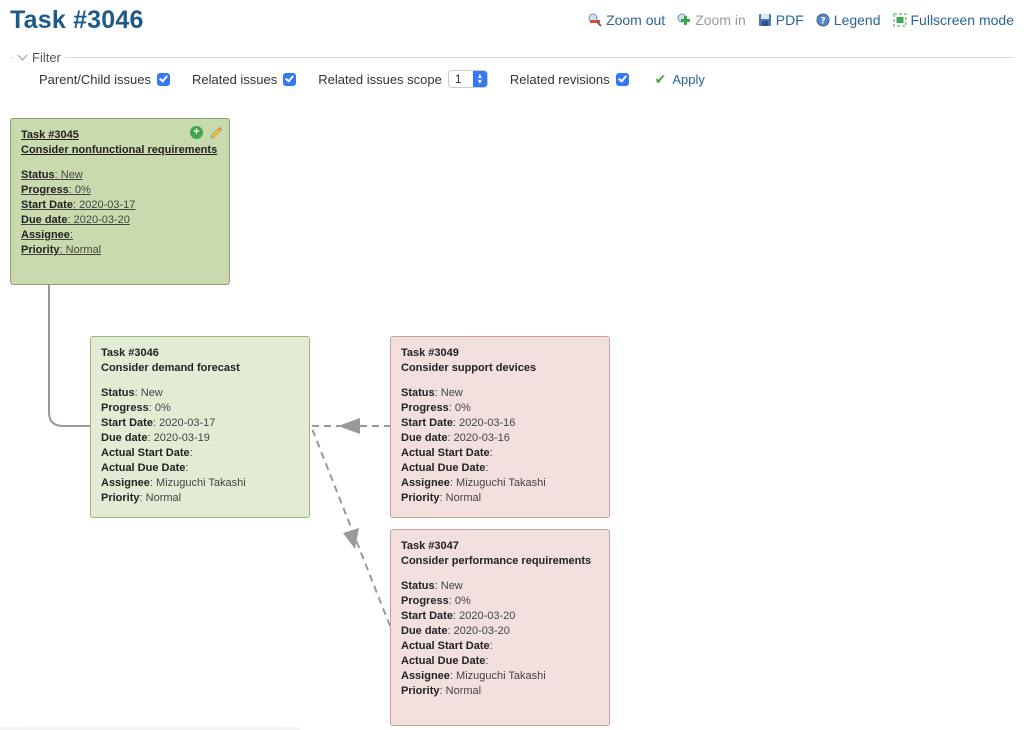 This screenshot has width=1024, height=730. What do you see at coordinates (501, 676) in the screenshot?
I see `assignee-value: Mizuguchi Takashi` at bounding box center [501, 676].